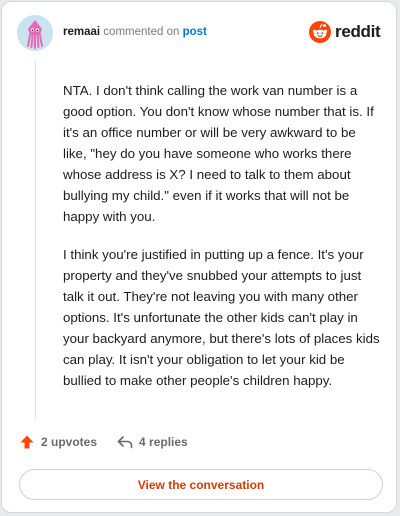  I want to click on reddit-logo: reddit, so click(345, 32).